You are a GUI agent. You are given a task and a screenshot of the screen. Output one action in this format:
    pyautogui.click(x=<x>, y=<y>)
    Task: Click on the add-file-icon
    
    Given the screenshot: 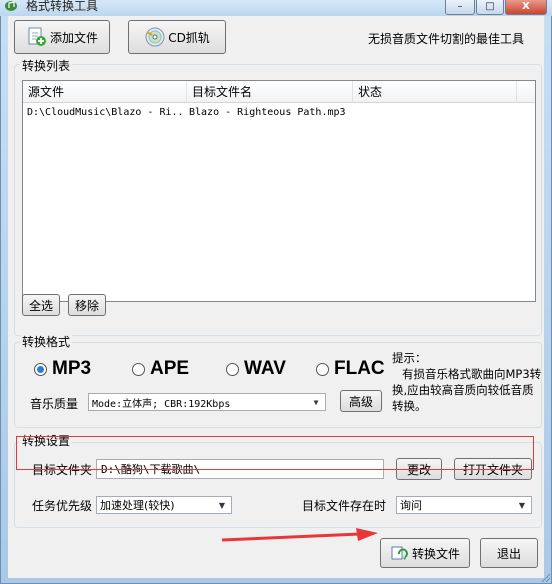 What is the action you would take?
    pyautogui.click(x=37, y=36)
    